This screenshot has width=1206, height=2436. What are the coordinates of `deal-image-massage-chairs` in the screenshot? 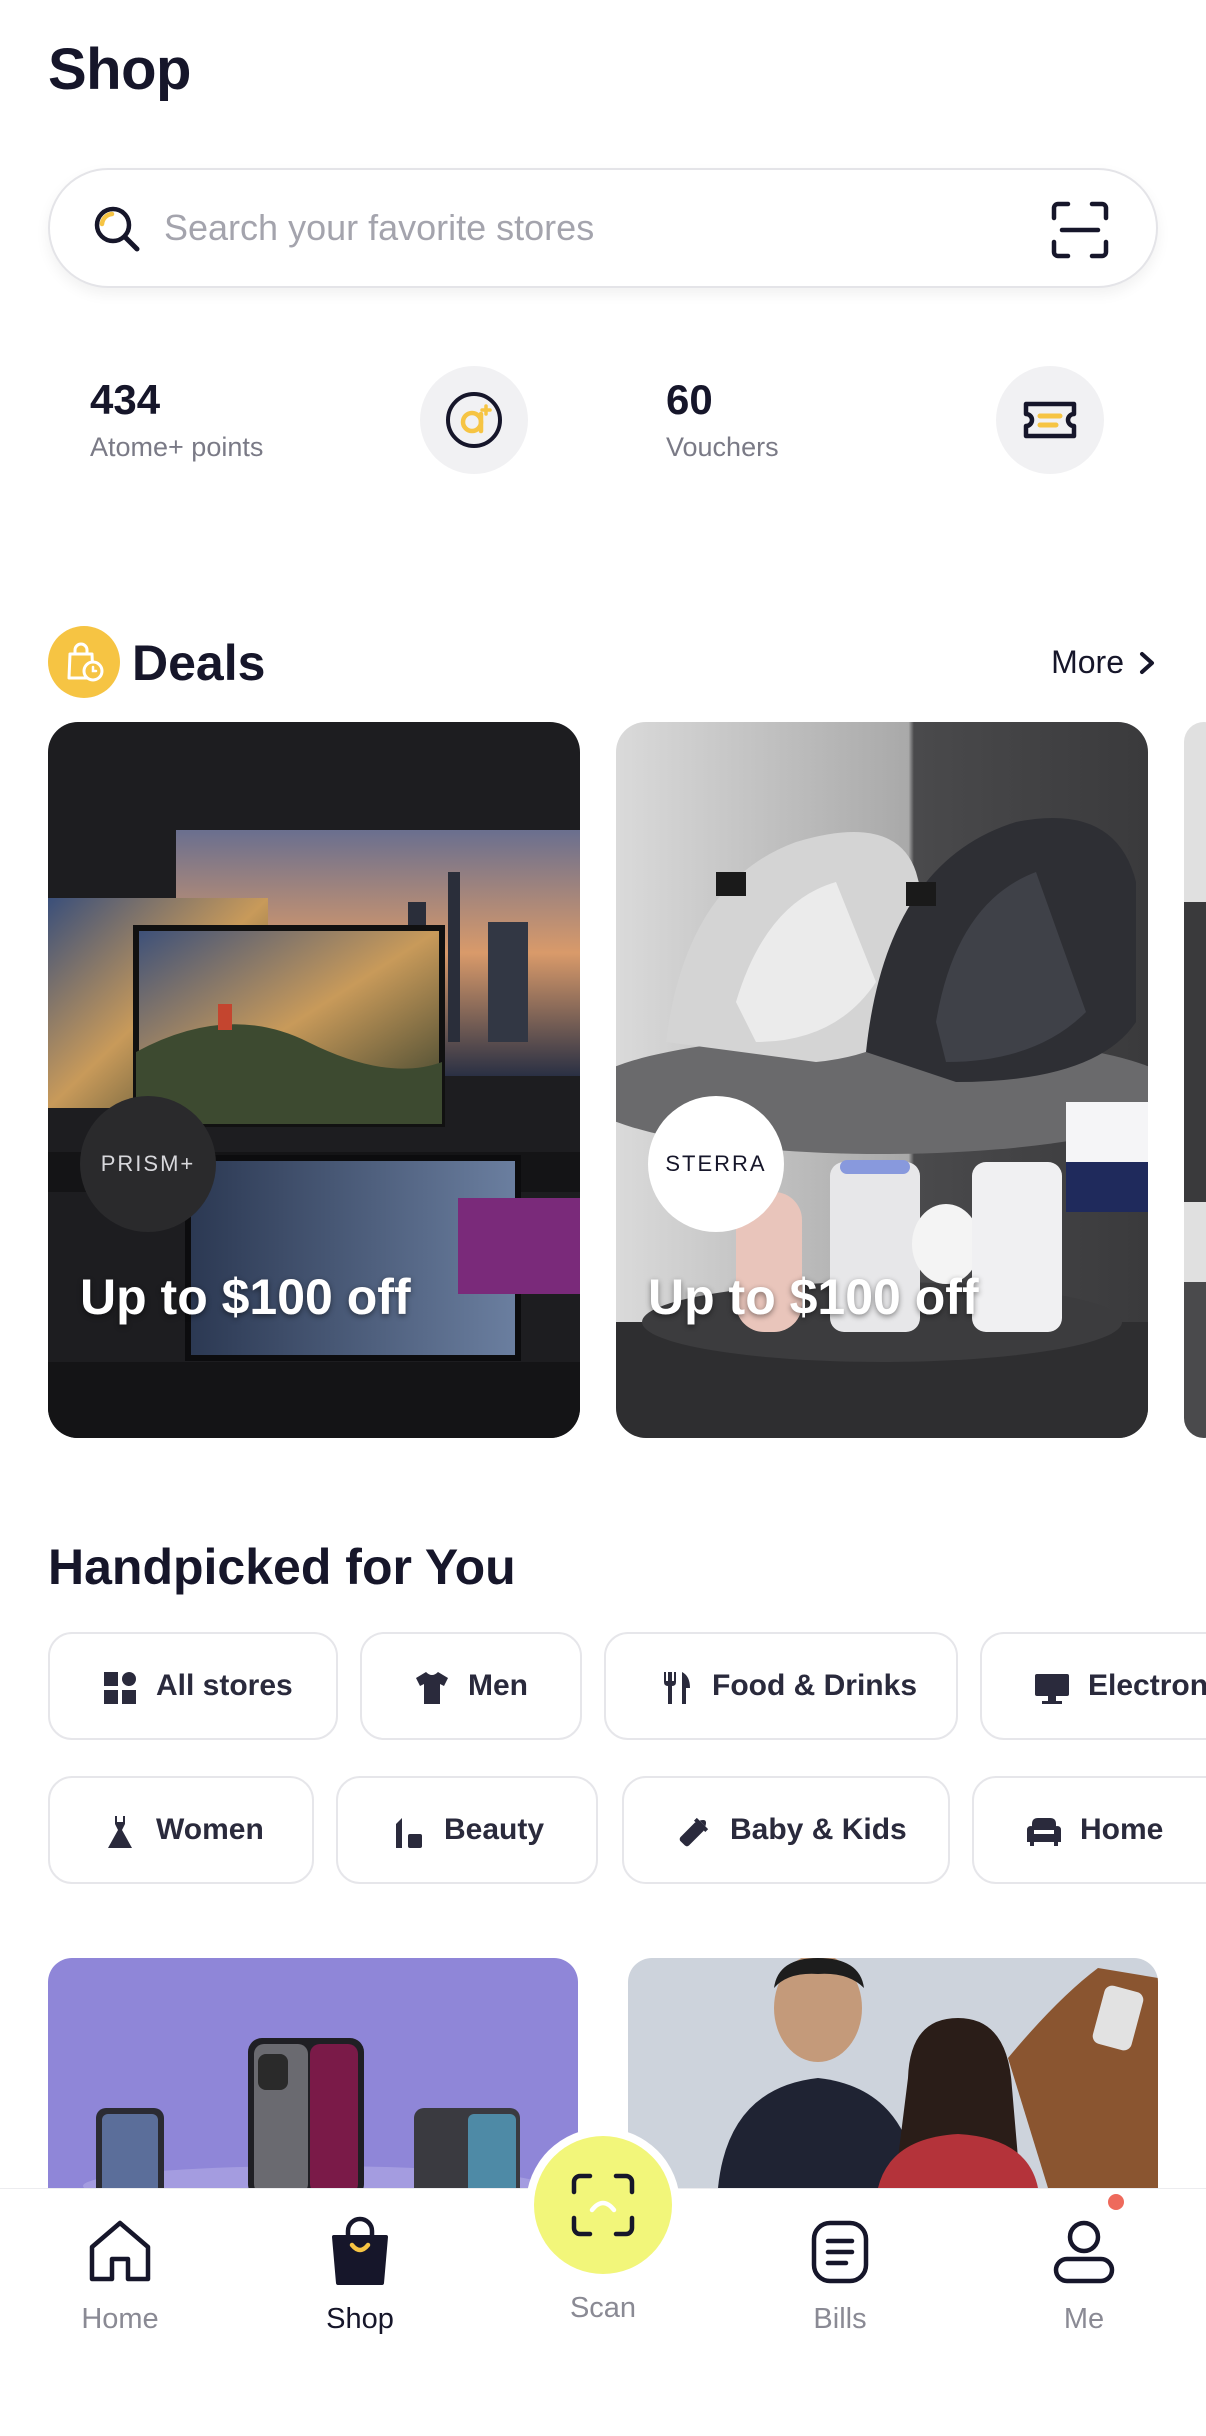 It's located at (882, 1080).